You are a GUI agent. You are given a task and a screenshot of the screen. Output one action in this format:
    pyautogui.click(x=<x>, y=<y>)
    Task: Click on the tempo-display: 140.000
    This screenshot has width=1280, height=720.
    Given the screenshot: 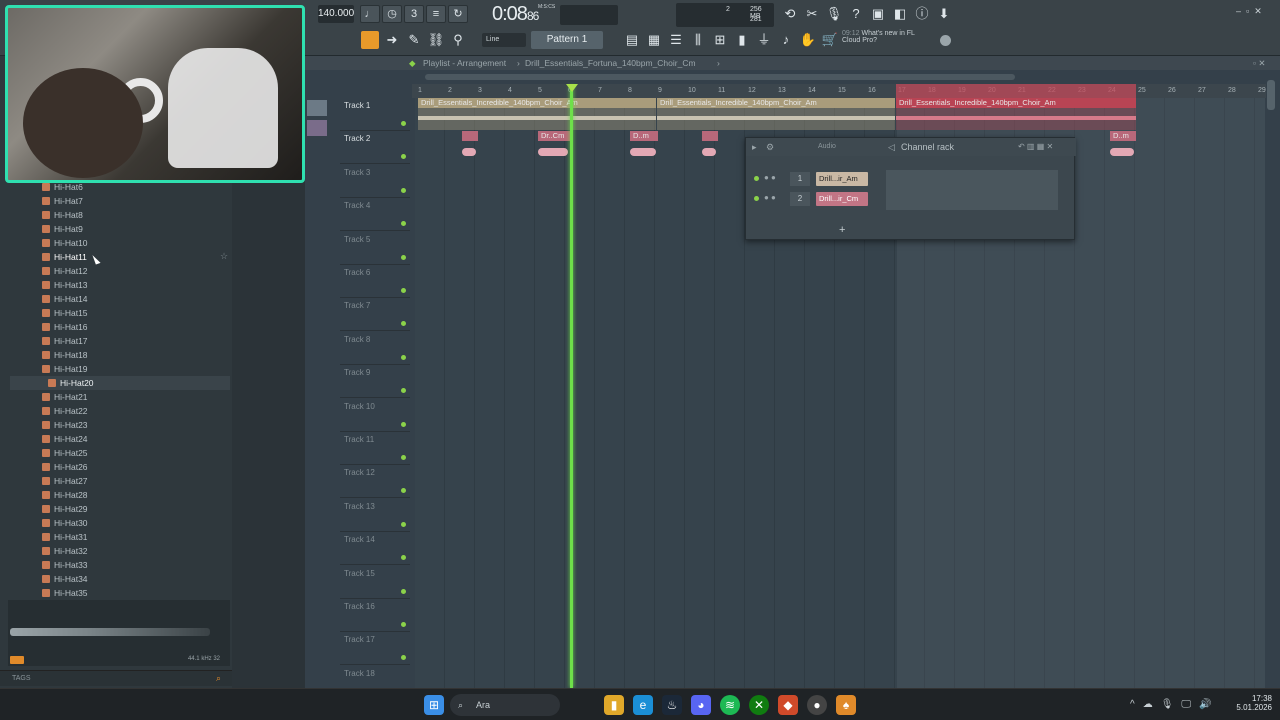 What is the action you would take?
    pyautogui.click(x=336, y=14)
    